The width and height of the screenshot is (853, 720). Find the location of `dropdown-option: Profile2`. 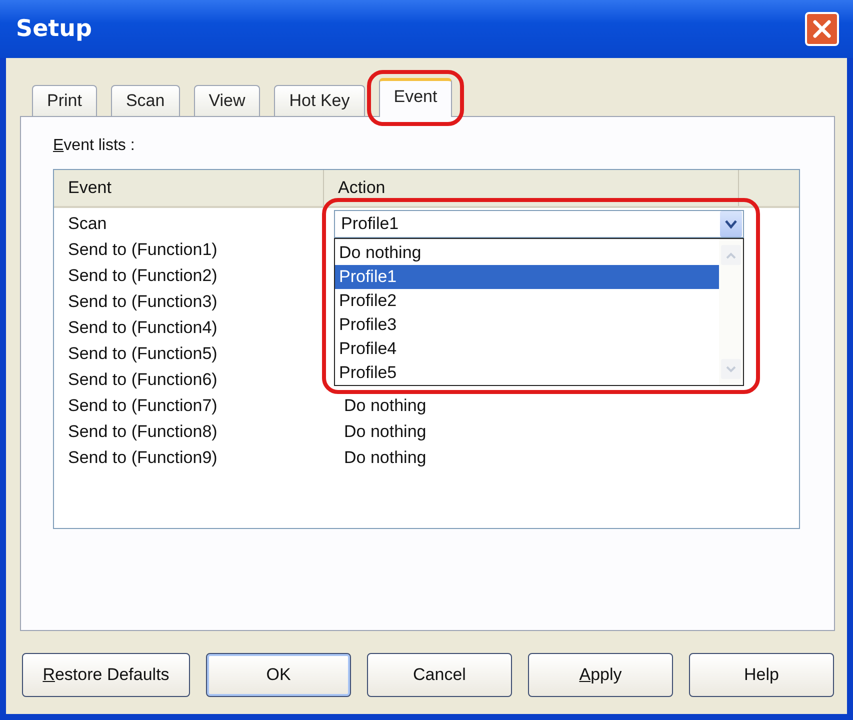

dropdown-option: Profile2 is located at coordinates (527, 301).